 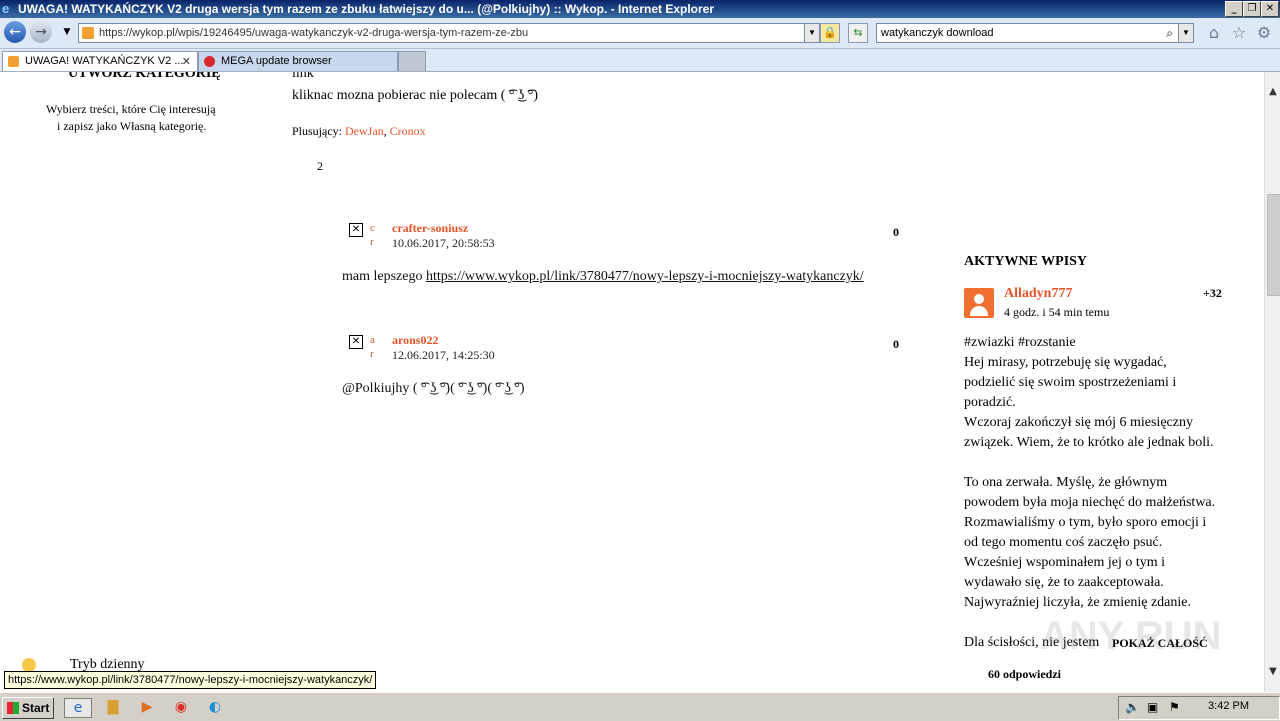 What do you see at coordinates (78, 708) in the screenshot?
I see `ie-taskbar-icon: e` at bounding box center [78, 708].